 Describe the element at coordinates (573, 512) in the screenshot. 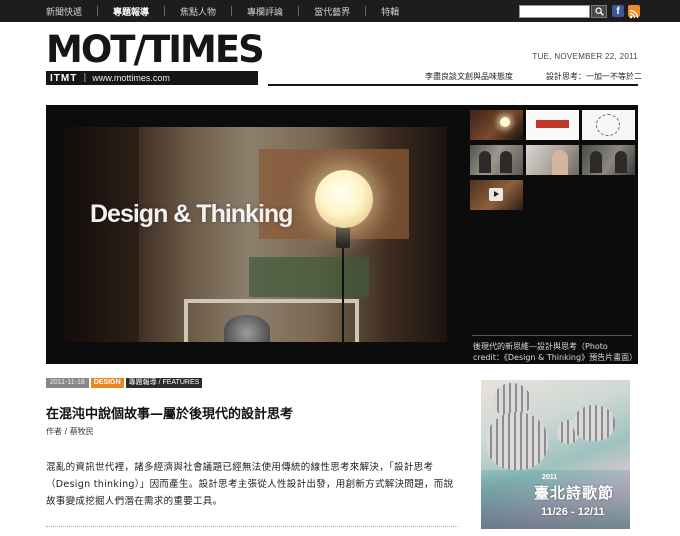

I see `ad-dates: 11/26 - 12/11` at that location.